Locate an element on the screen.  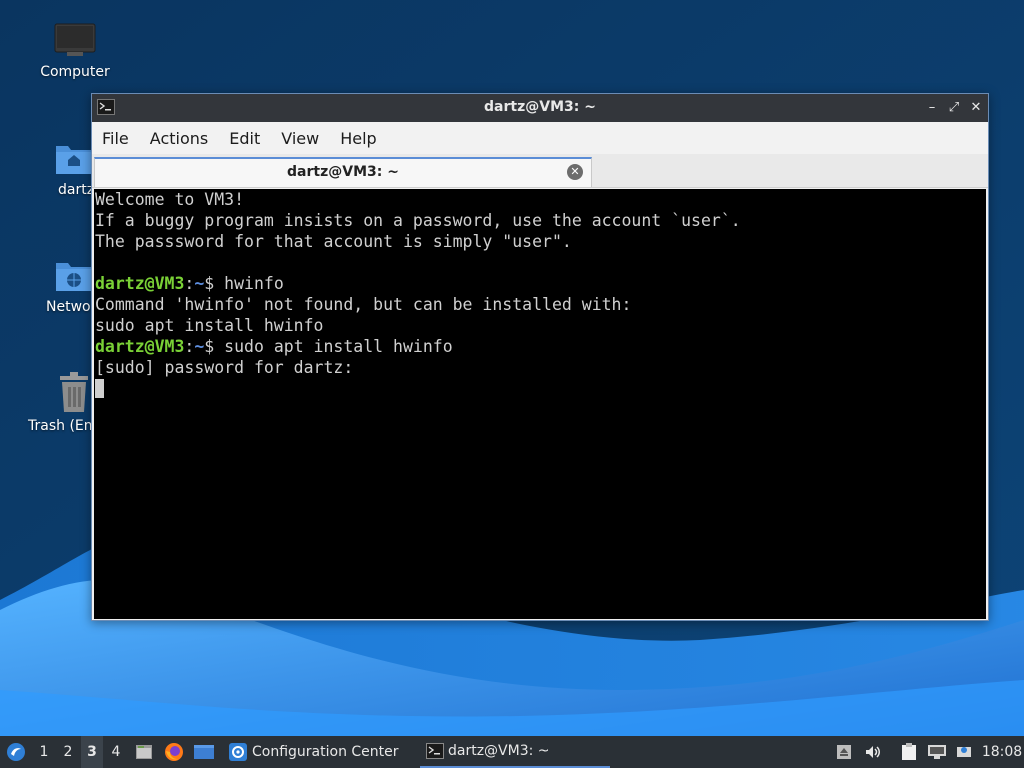
text-cursor is located at coordinates (99, 388).